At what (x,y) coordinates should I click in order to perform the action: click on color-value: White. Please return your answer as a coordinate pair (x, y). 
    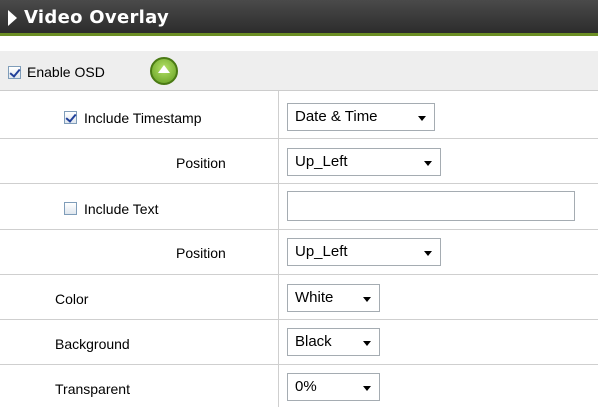
    Looking at the image, I should click on (314, 297).